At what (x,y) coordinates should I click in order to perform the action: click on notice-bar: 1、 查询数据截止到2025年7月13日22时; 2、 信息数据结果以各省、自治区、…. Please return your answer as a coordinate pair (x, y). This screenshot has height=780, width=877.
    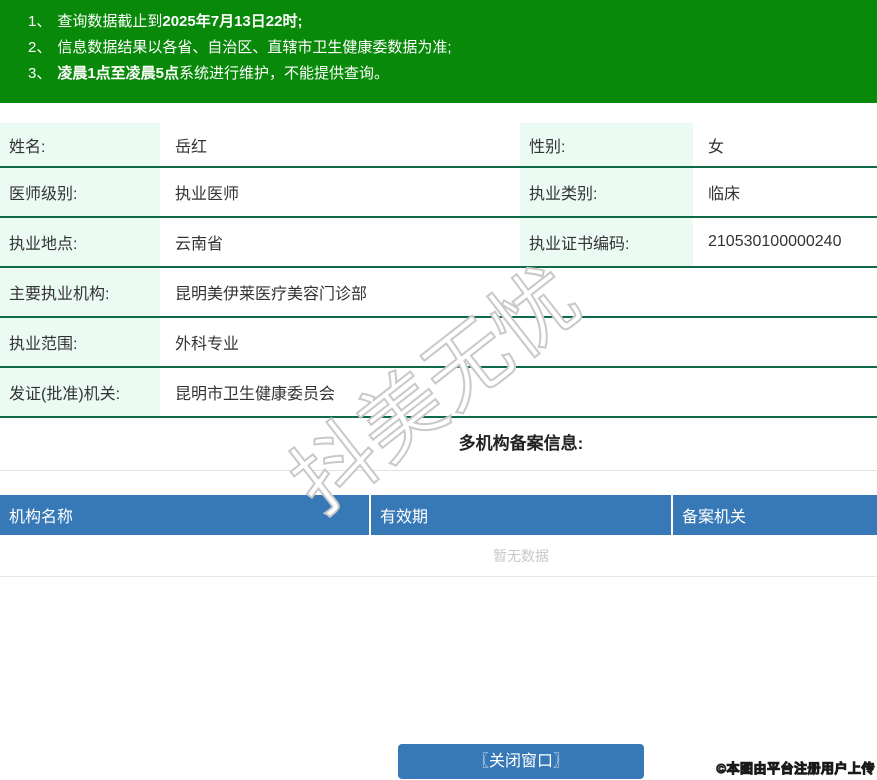
    Looking at the image, I should click on (438, 51).